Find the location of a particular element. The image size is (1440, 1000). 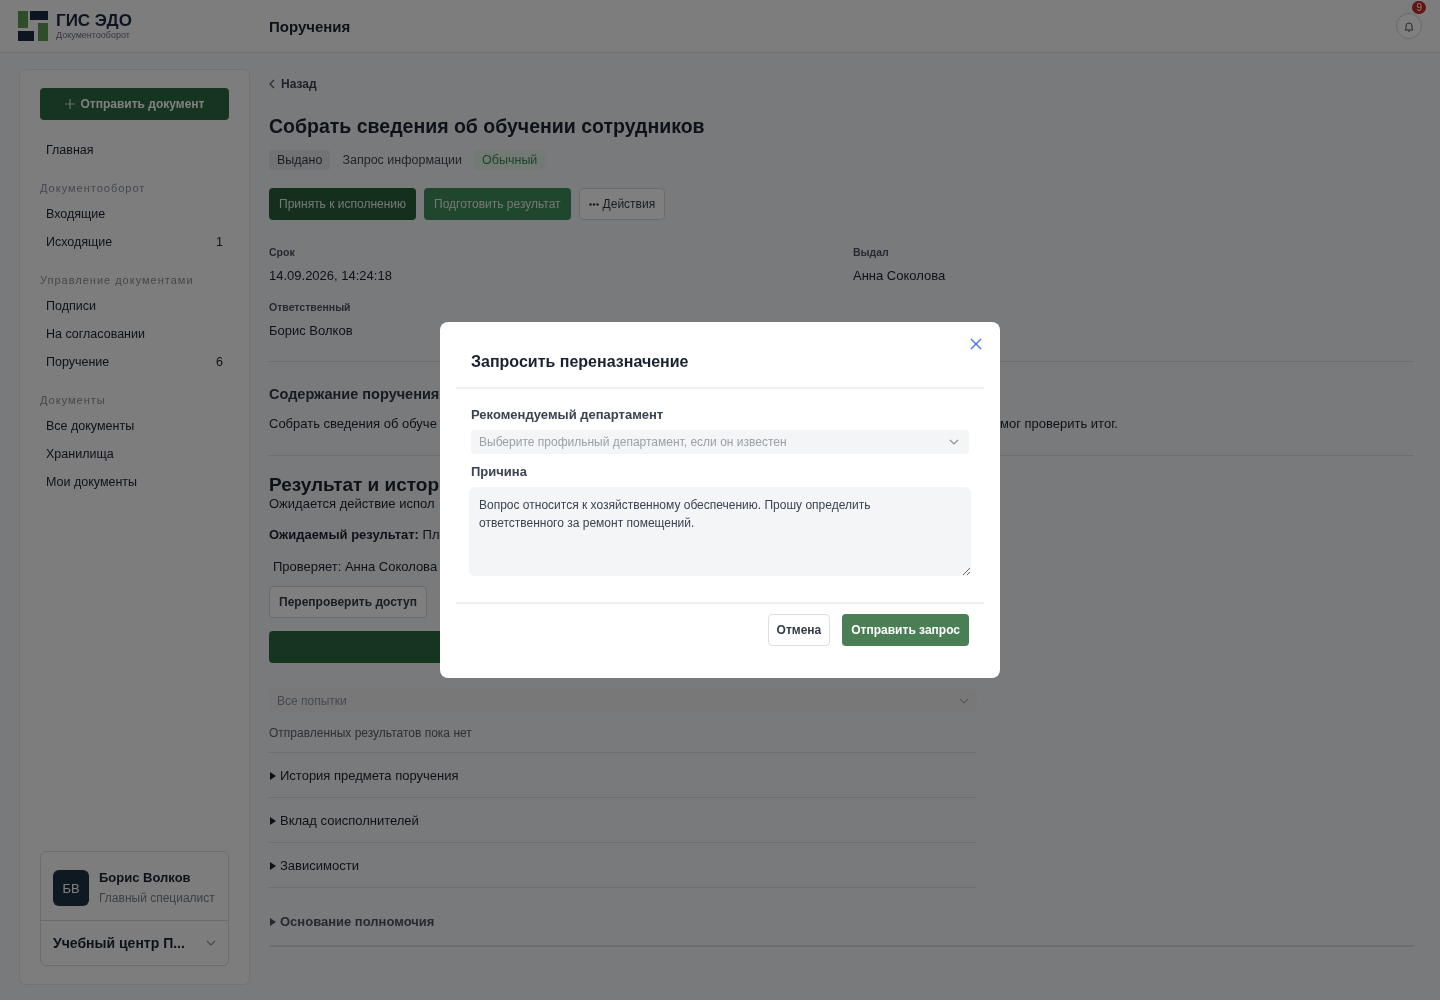

user-name: Борис Волков is located at coordinates (145, 877).